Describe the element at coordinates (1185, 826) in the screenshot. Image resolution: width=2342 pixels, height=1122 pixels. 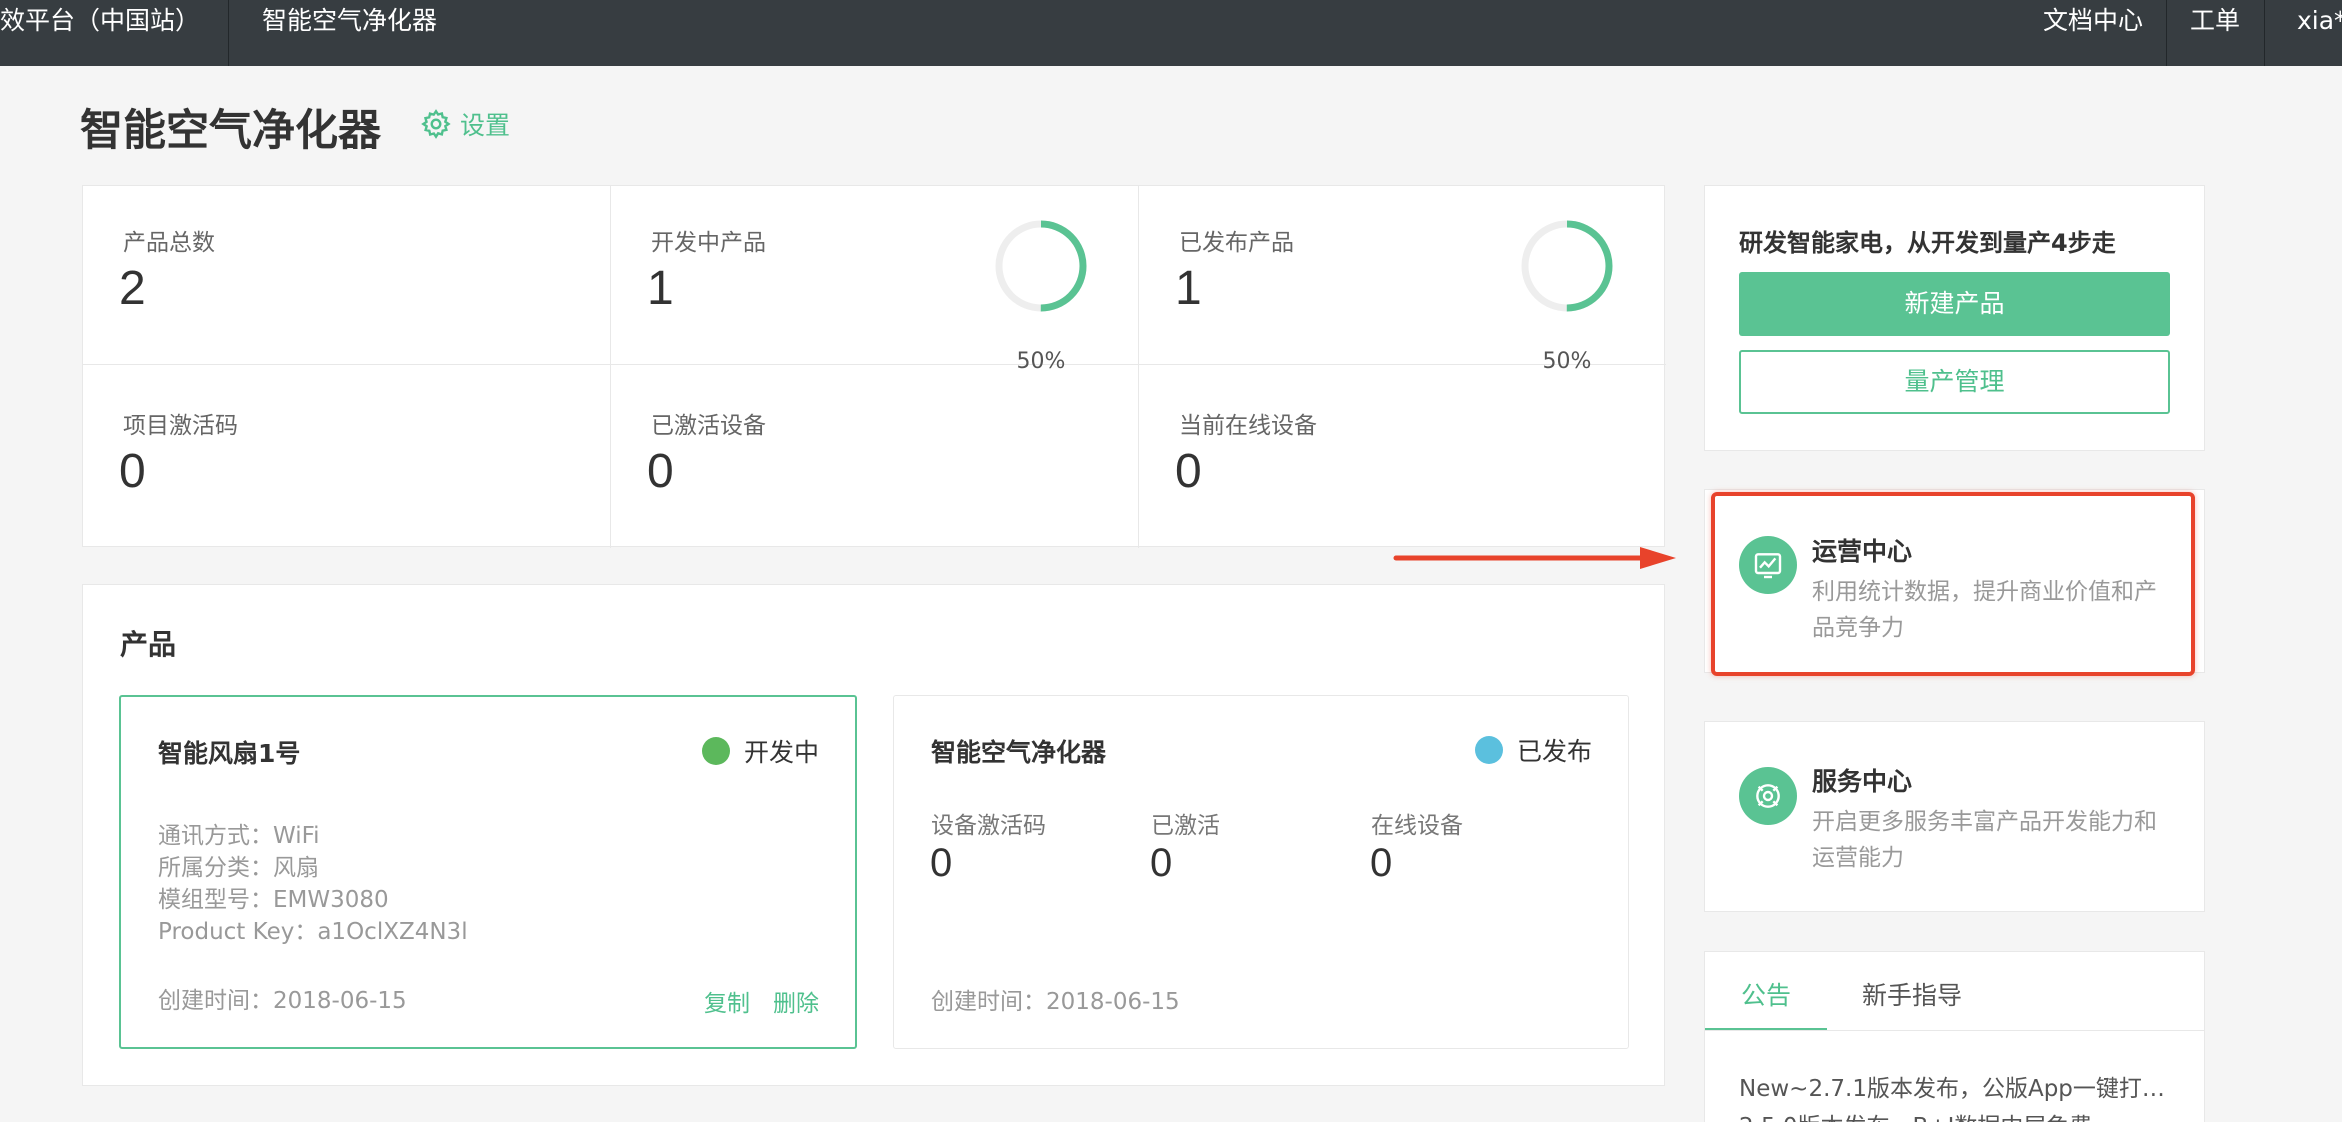
I see `metric-label: 已激活` at that location.